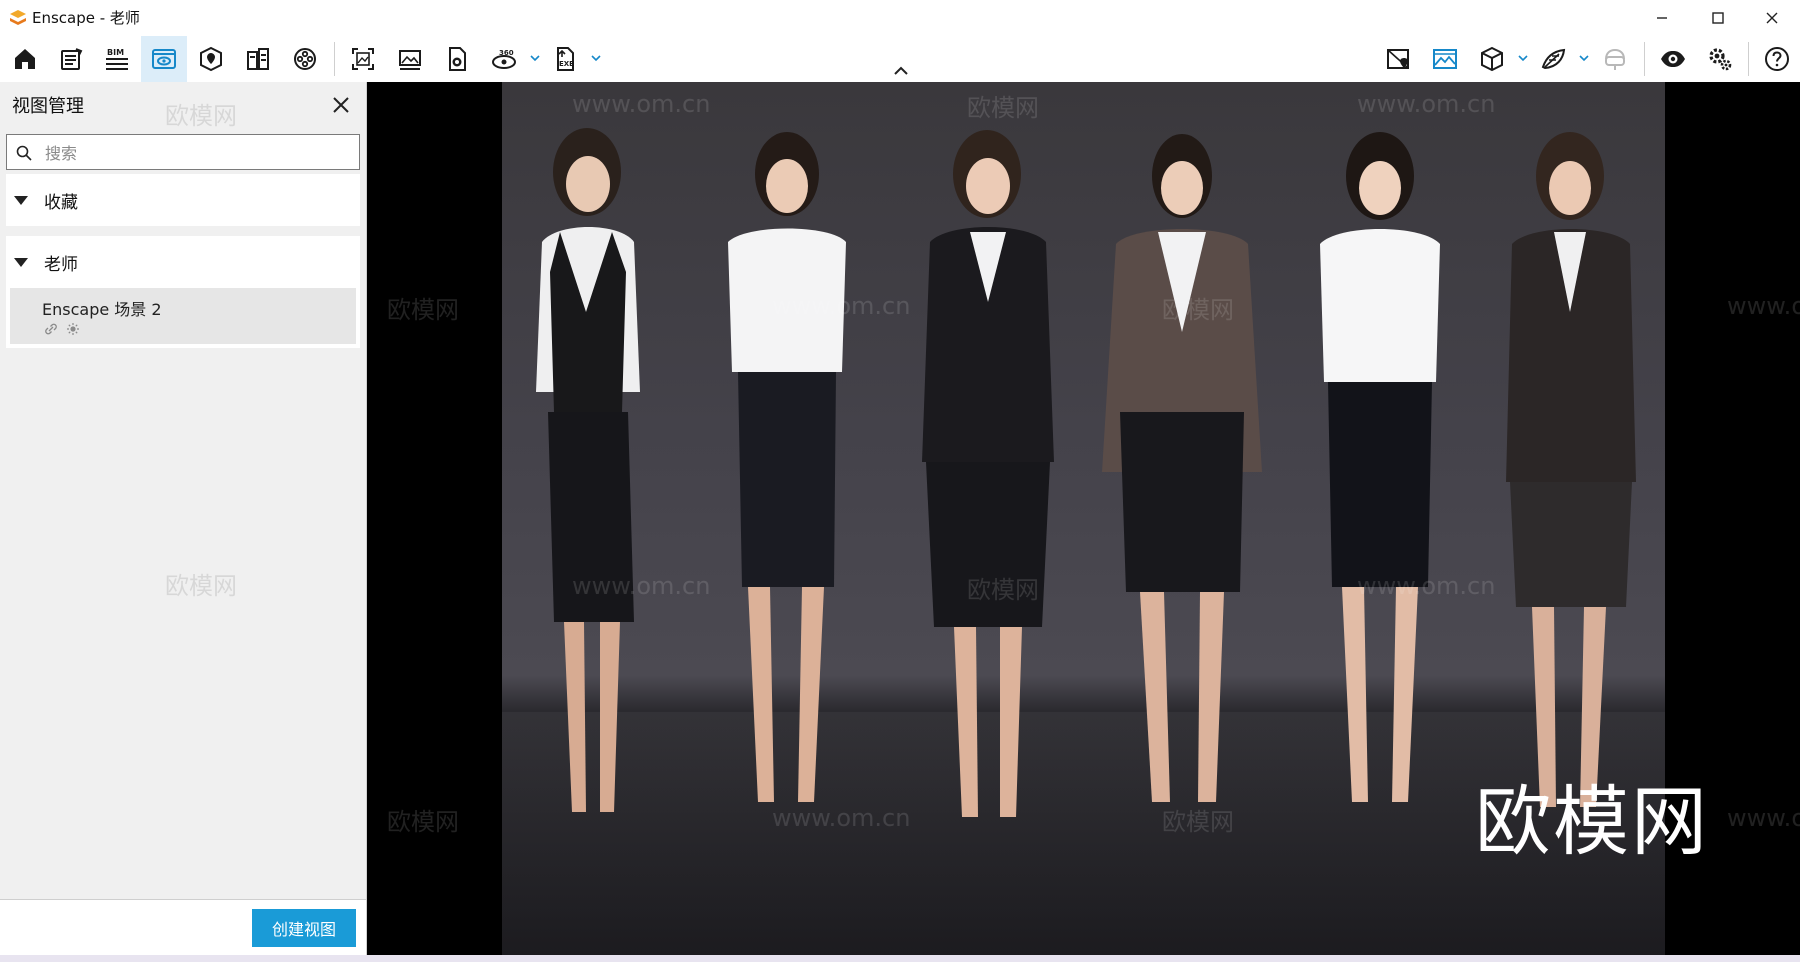 This screenshot has width=1800, height=962. I want to click on favorites-section: 收藏, so click(183, 200).